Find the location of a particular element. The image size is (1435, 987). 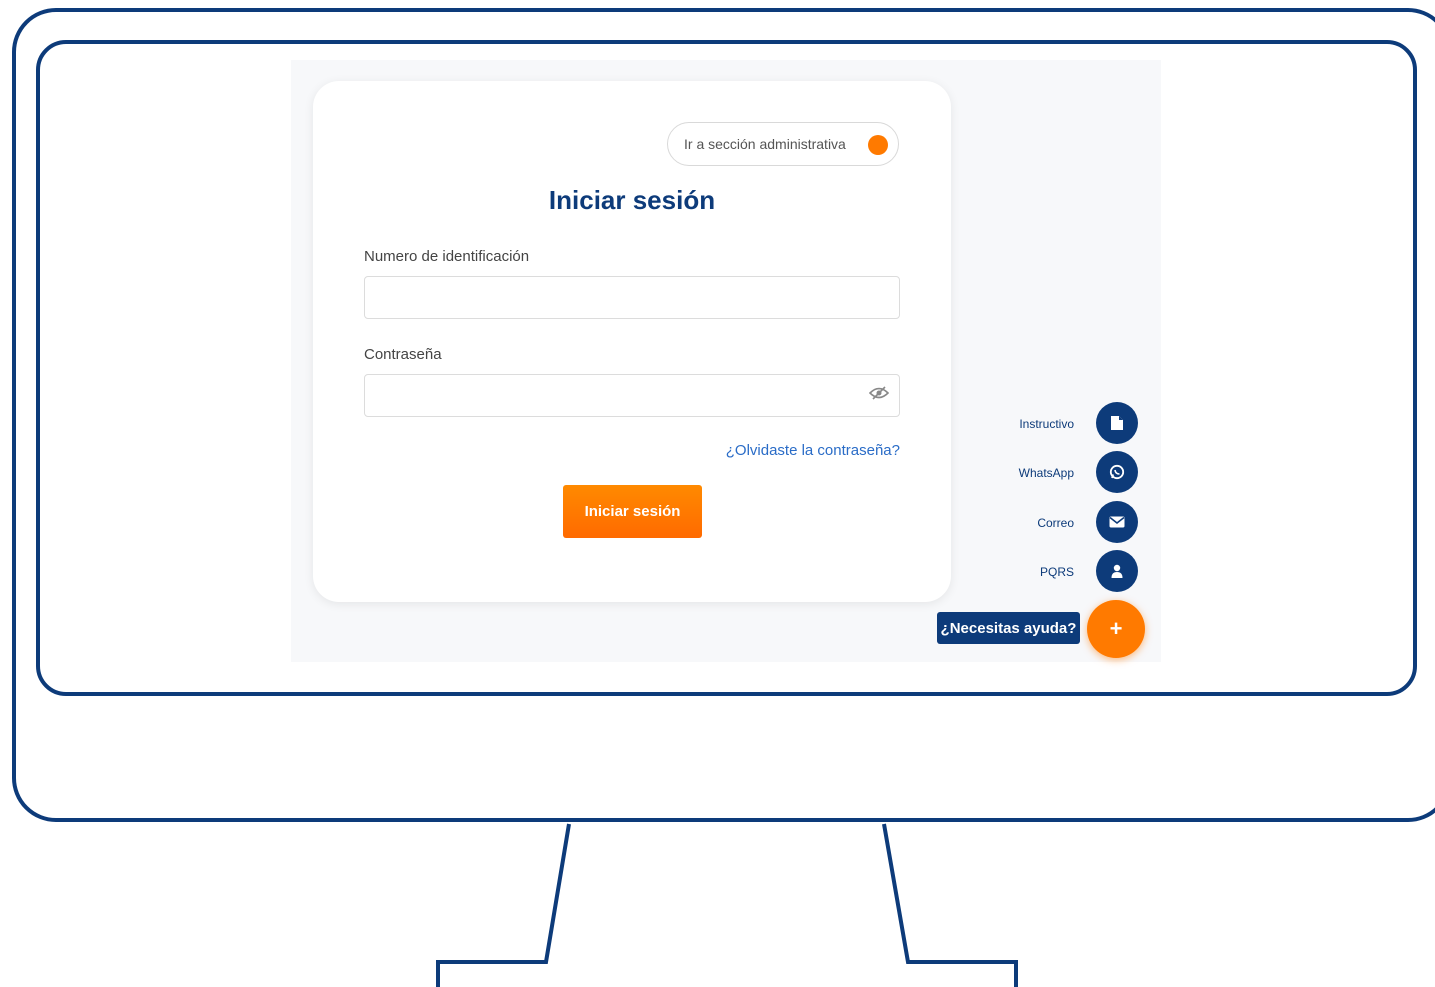

instructivo-button is located at coordinates (1117, 423).